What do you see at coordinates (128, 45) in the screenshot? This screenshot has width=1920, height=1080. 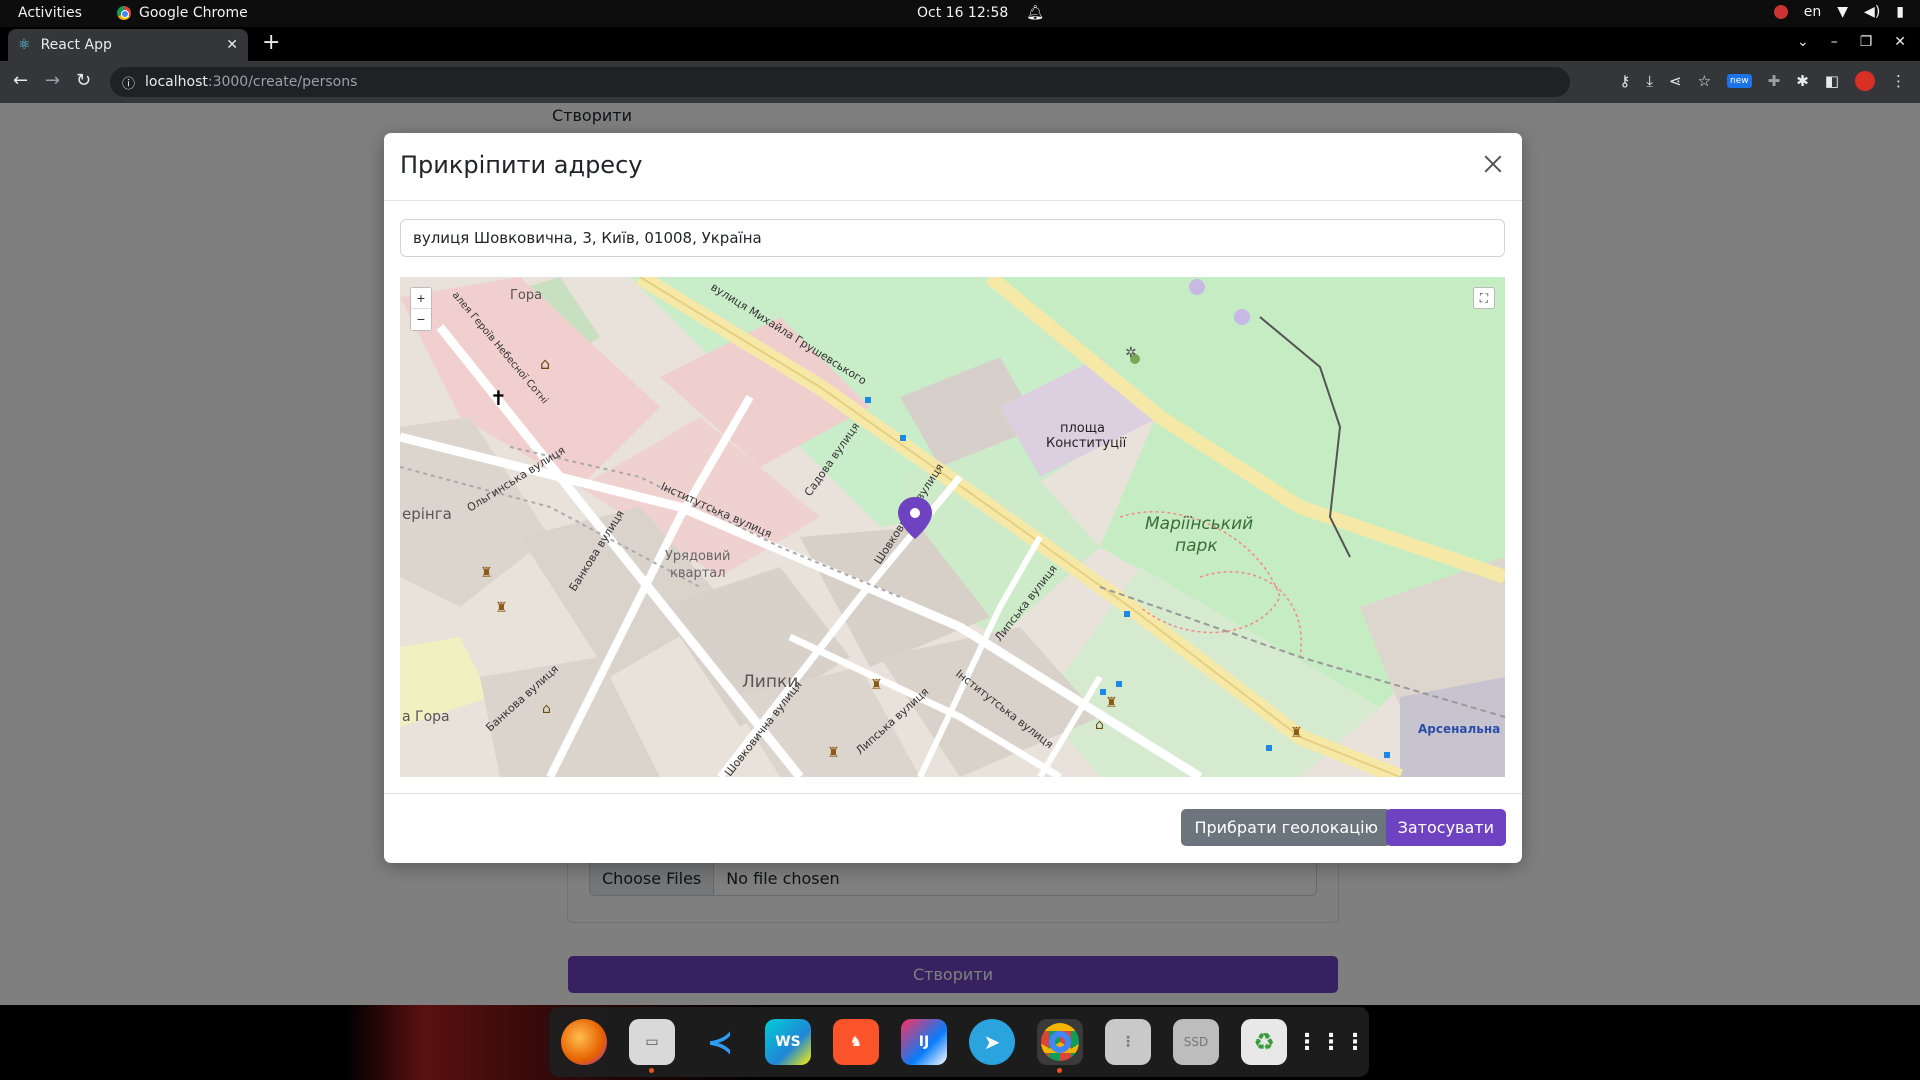 I see `tab-react-app: ⚛ React App ✕` at bounding box center [128, 45].